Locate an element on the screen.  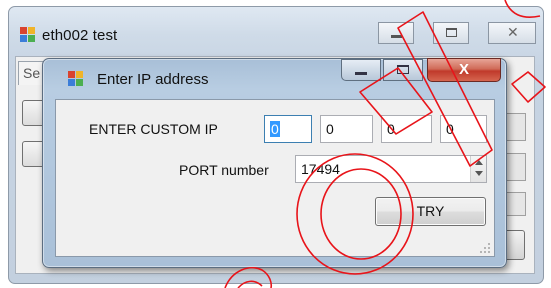
parent-window-title: eth002 test is located at coordinates (80, 35).